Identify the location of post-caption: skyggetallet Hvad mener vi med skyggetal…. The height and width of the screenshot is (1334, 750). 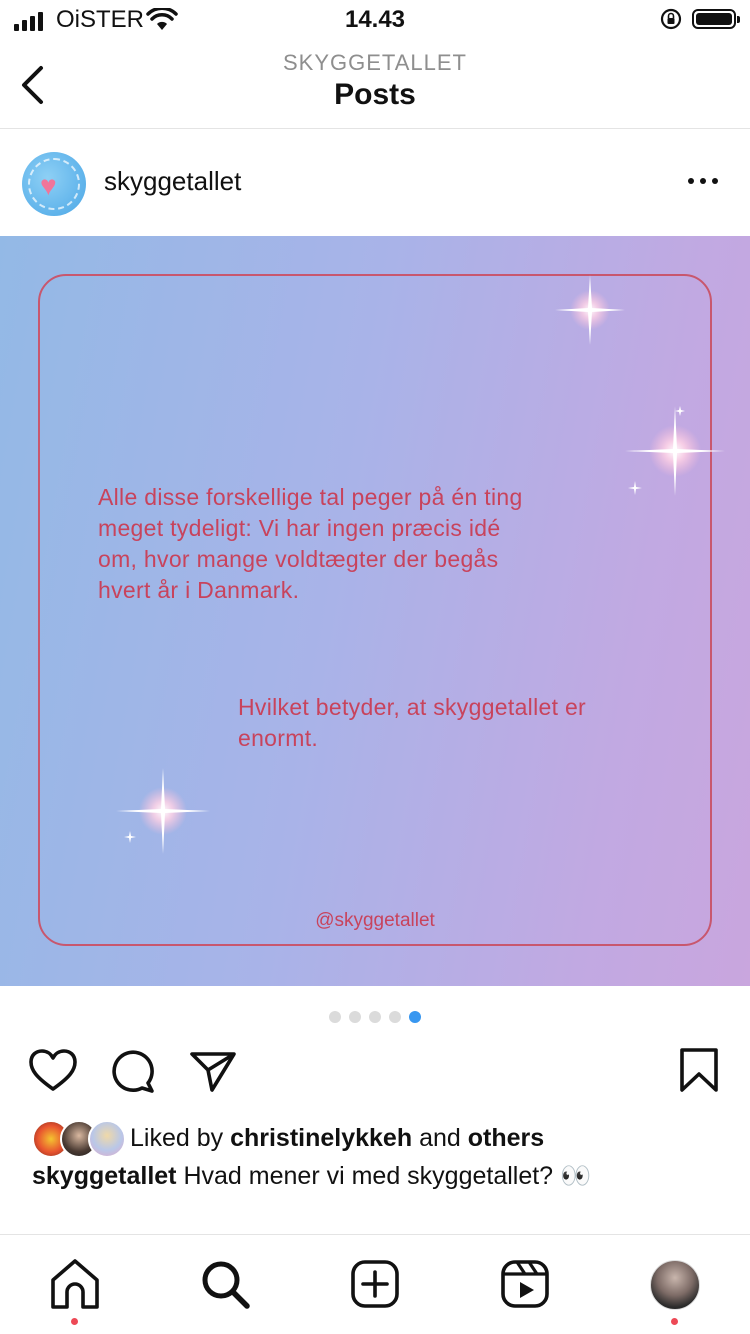
(382, 1176).